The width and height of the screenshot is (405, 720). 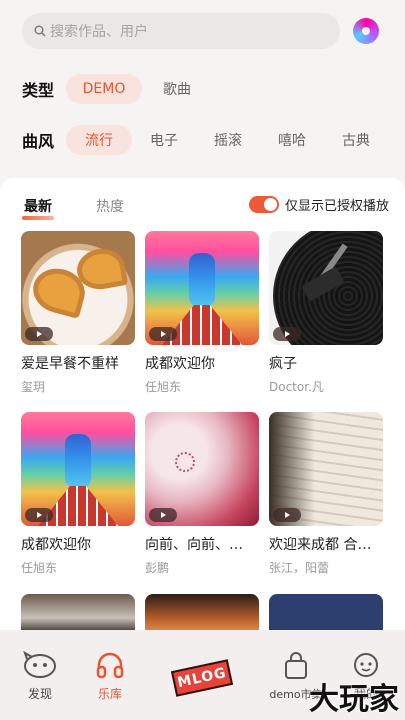 I want to click on bottom-nav: 发现 乐库 MLOG demo市集 我的 大玩家, so click(x=202, y=675).